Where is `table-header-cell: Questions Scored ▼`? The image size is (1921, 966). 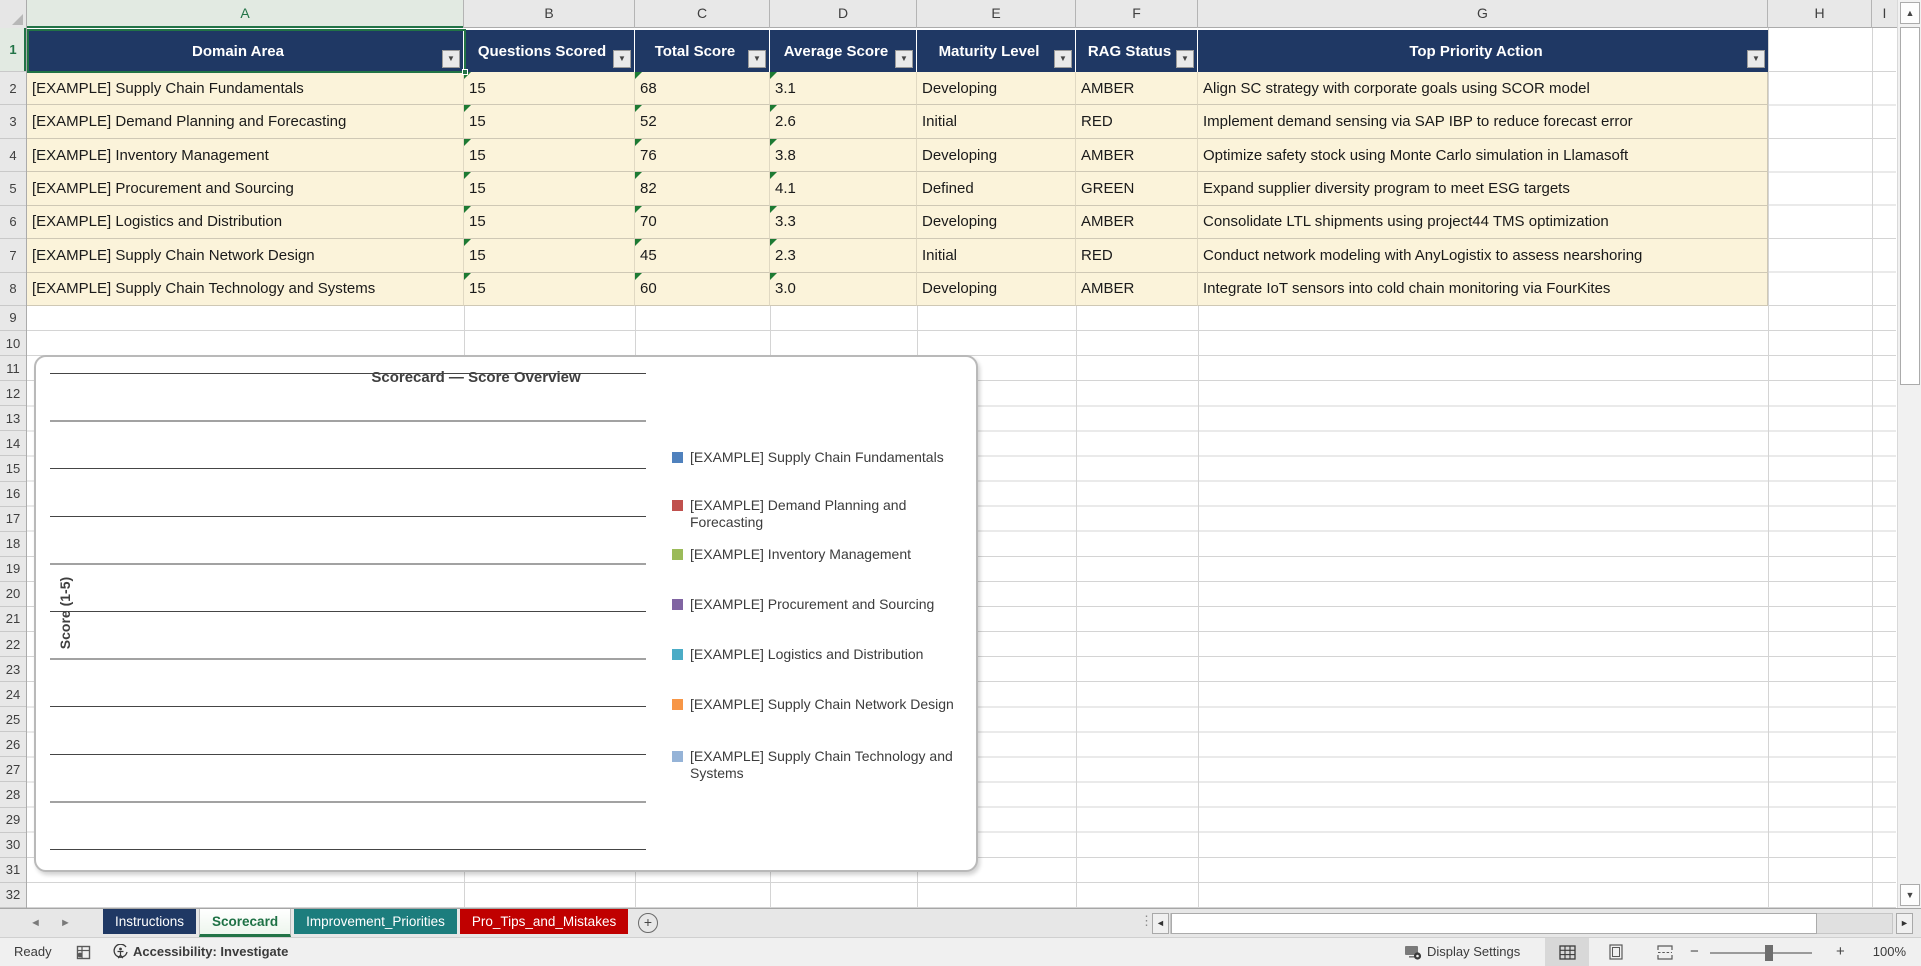 table-header-cell: Questions Scored ▼ is located at coordinates (549, 51).